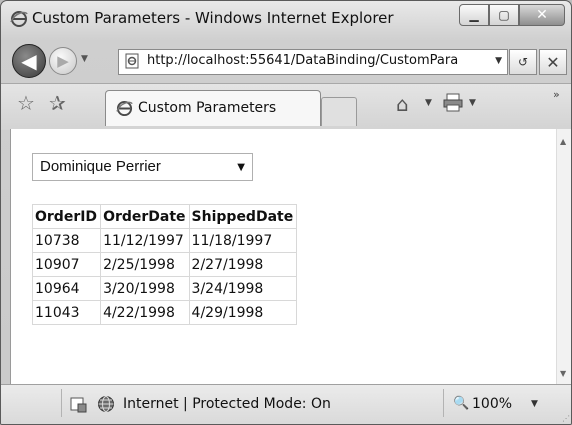 Image resolution: width=572 pixels, height=425 pixels. What do you see at coordinates (402, 104) in the screenshot?
I see `home-icon: ⌂` at bounding box center [402, 104].